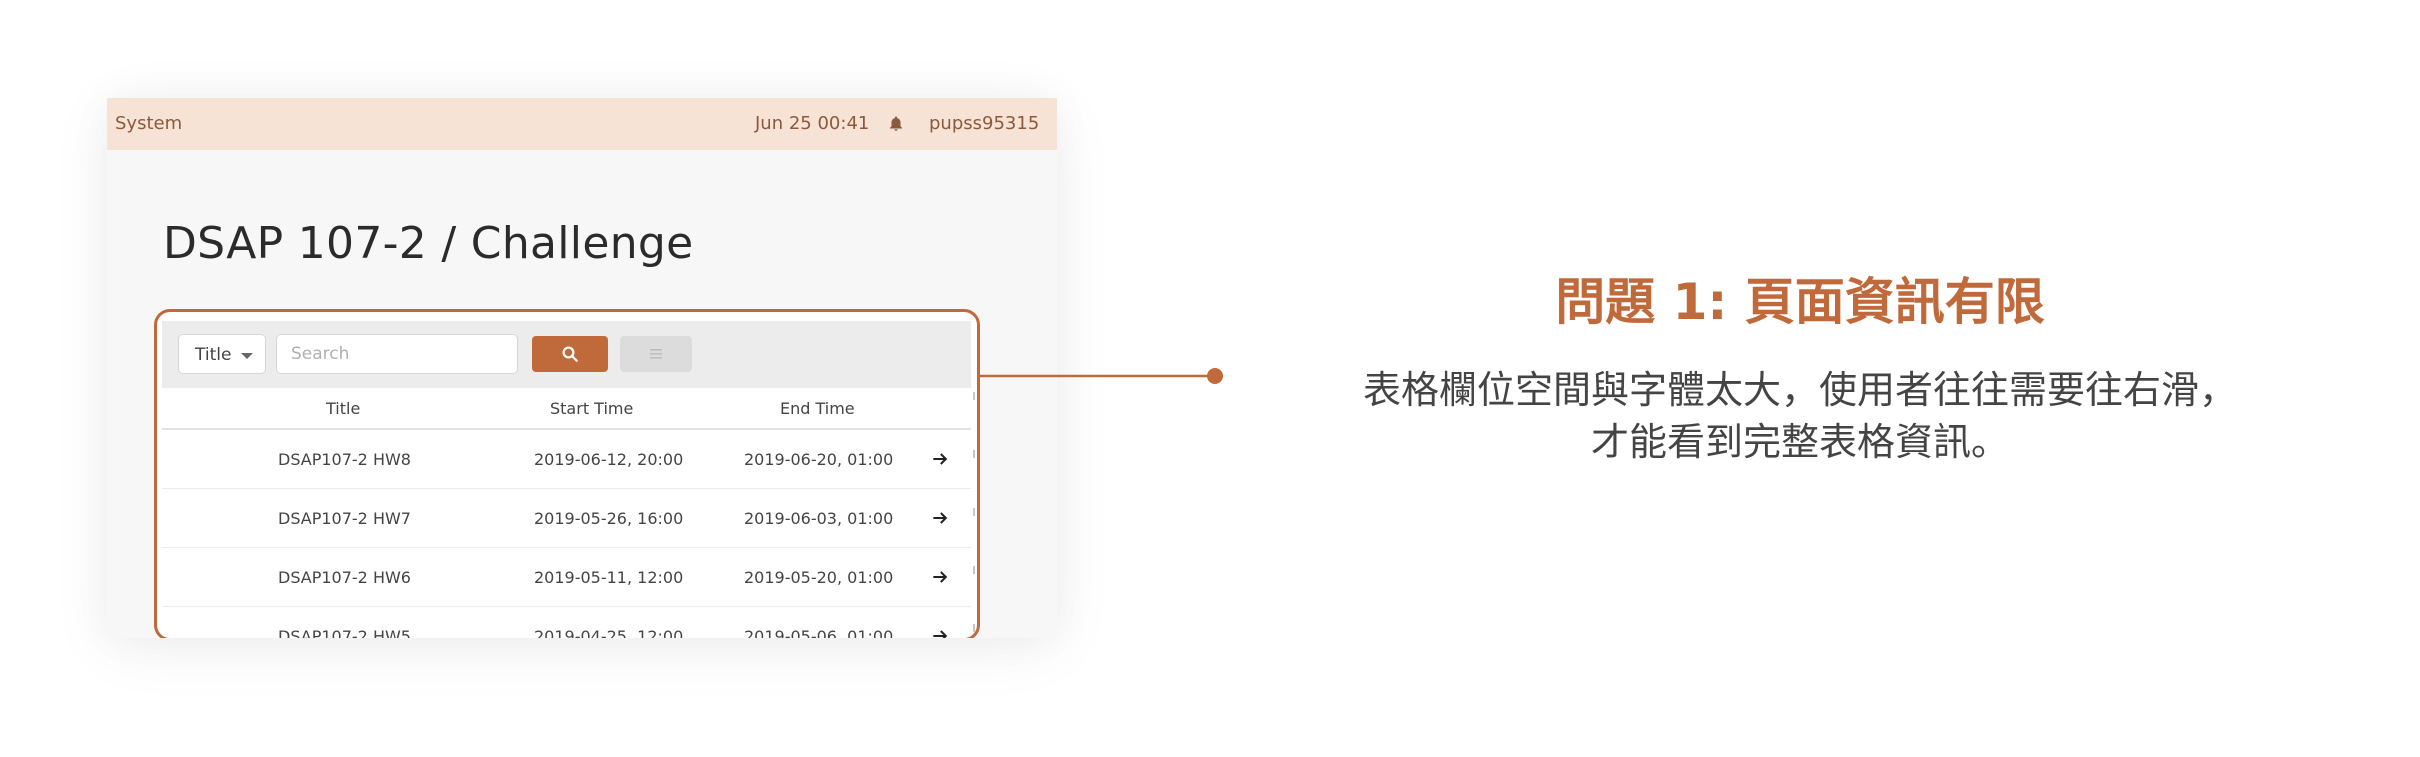 This screenshot has width=2420, height=757. I want to click on user-name: pupss95315, so click(984, 123).